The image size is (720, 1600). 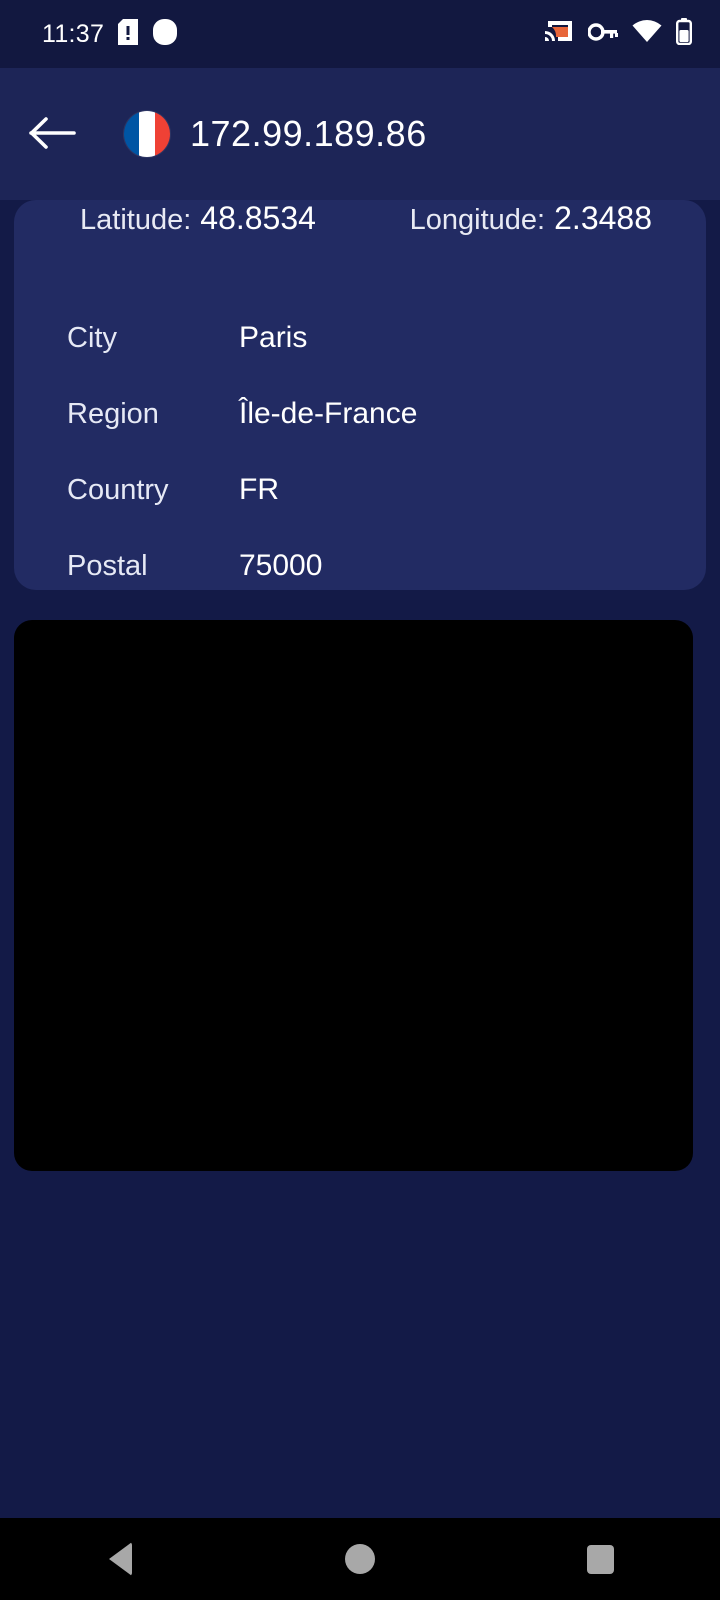 What do you see at coordinates (603, 218) in the screenshot?
I see `longitude-value: 2.3488` at bounding box center [603, 218].